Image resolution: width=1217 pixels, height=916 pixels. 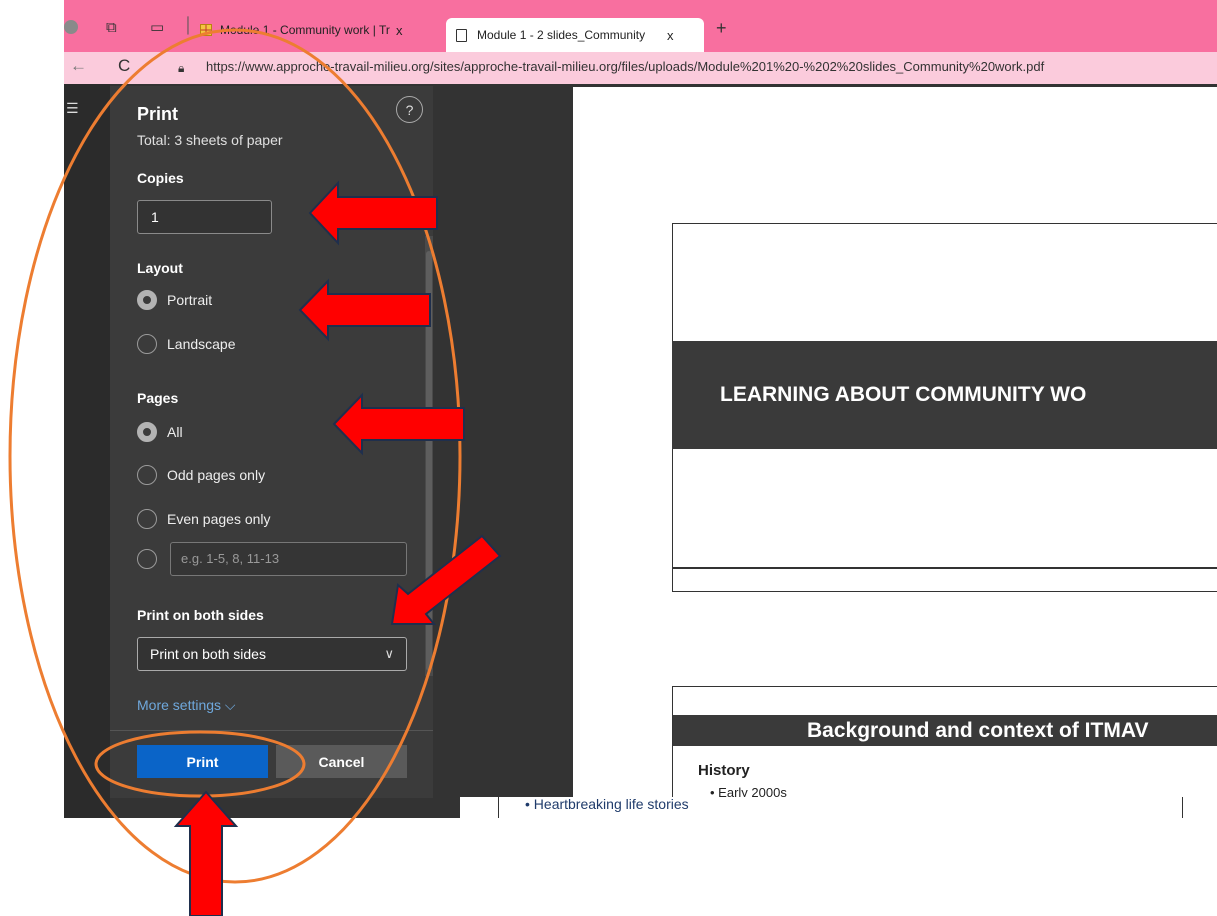 I want to click on cancel-button: Cancel, so click(x=341, y=761).